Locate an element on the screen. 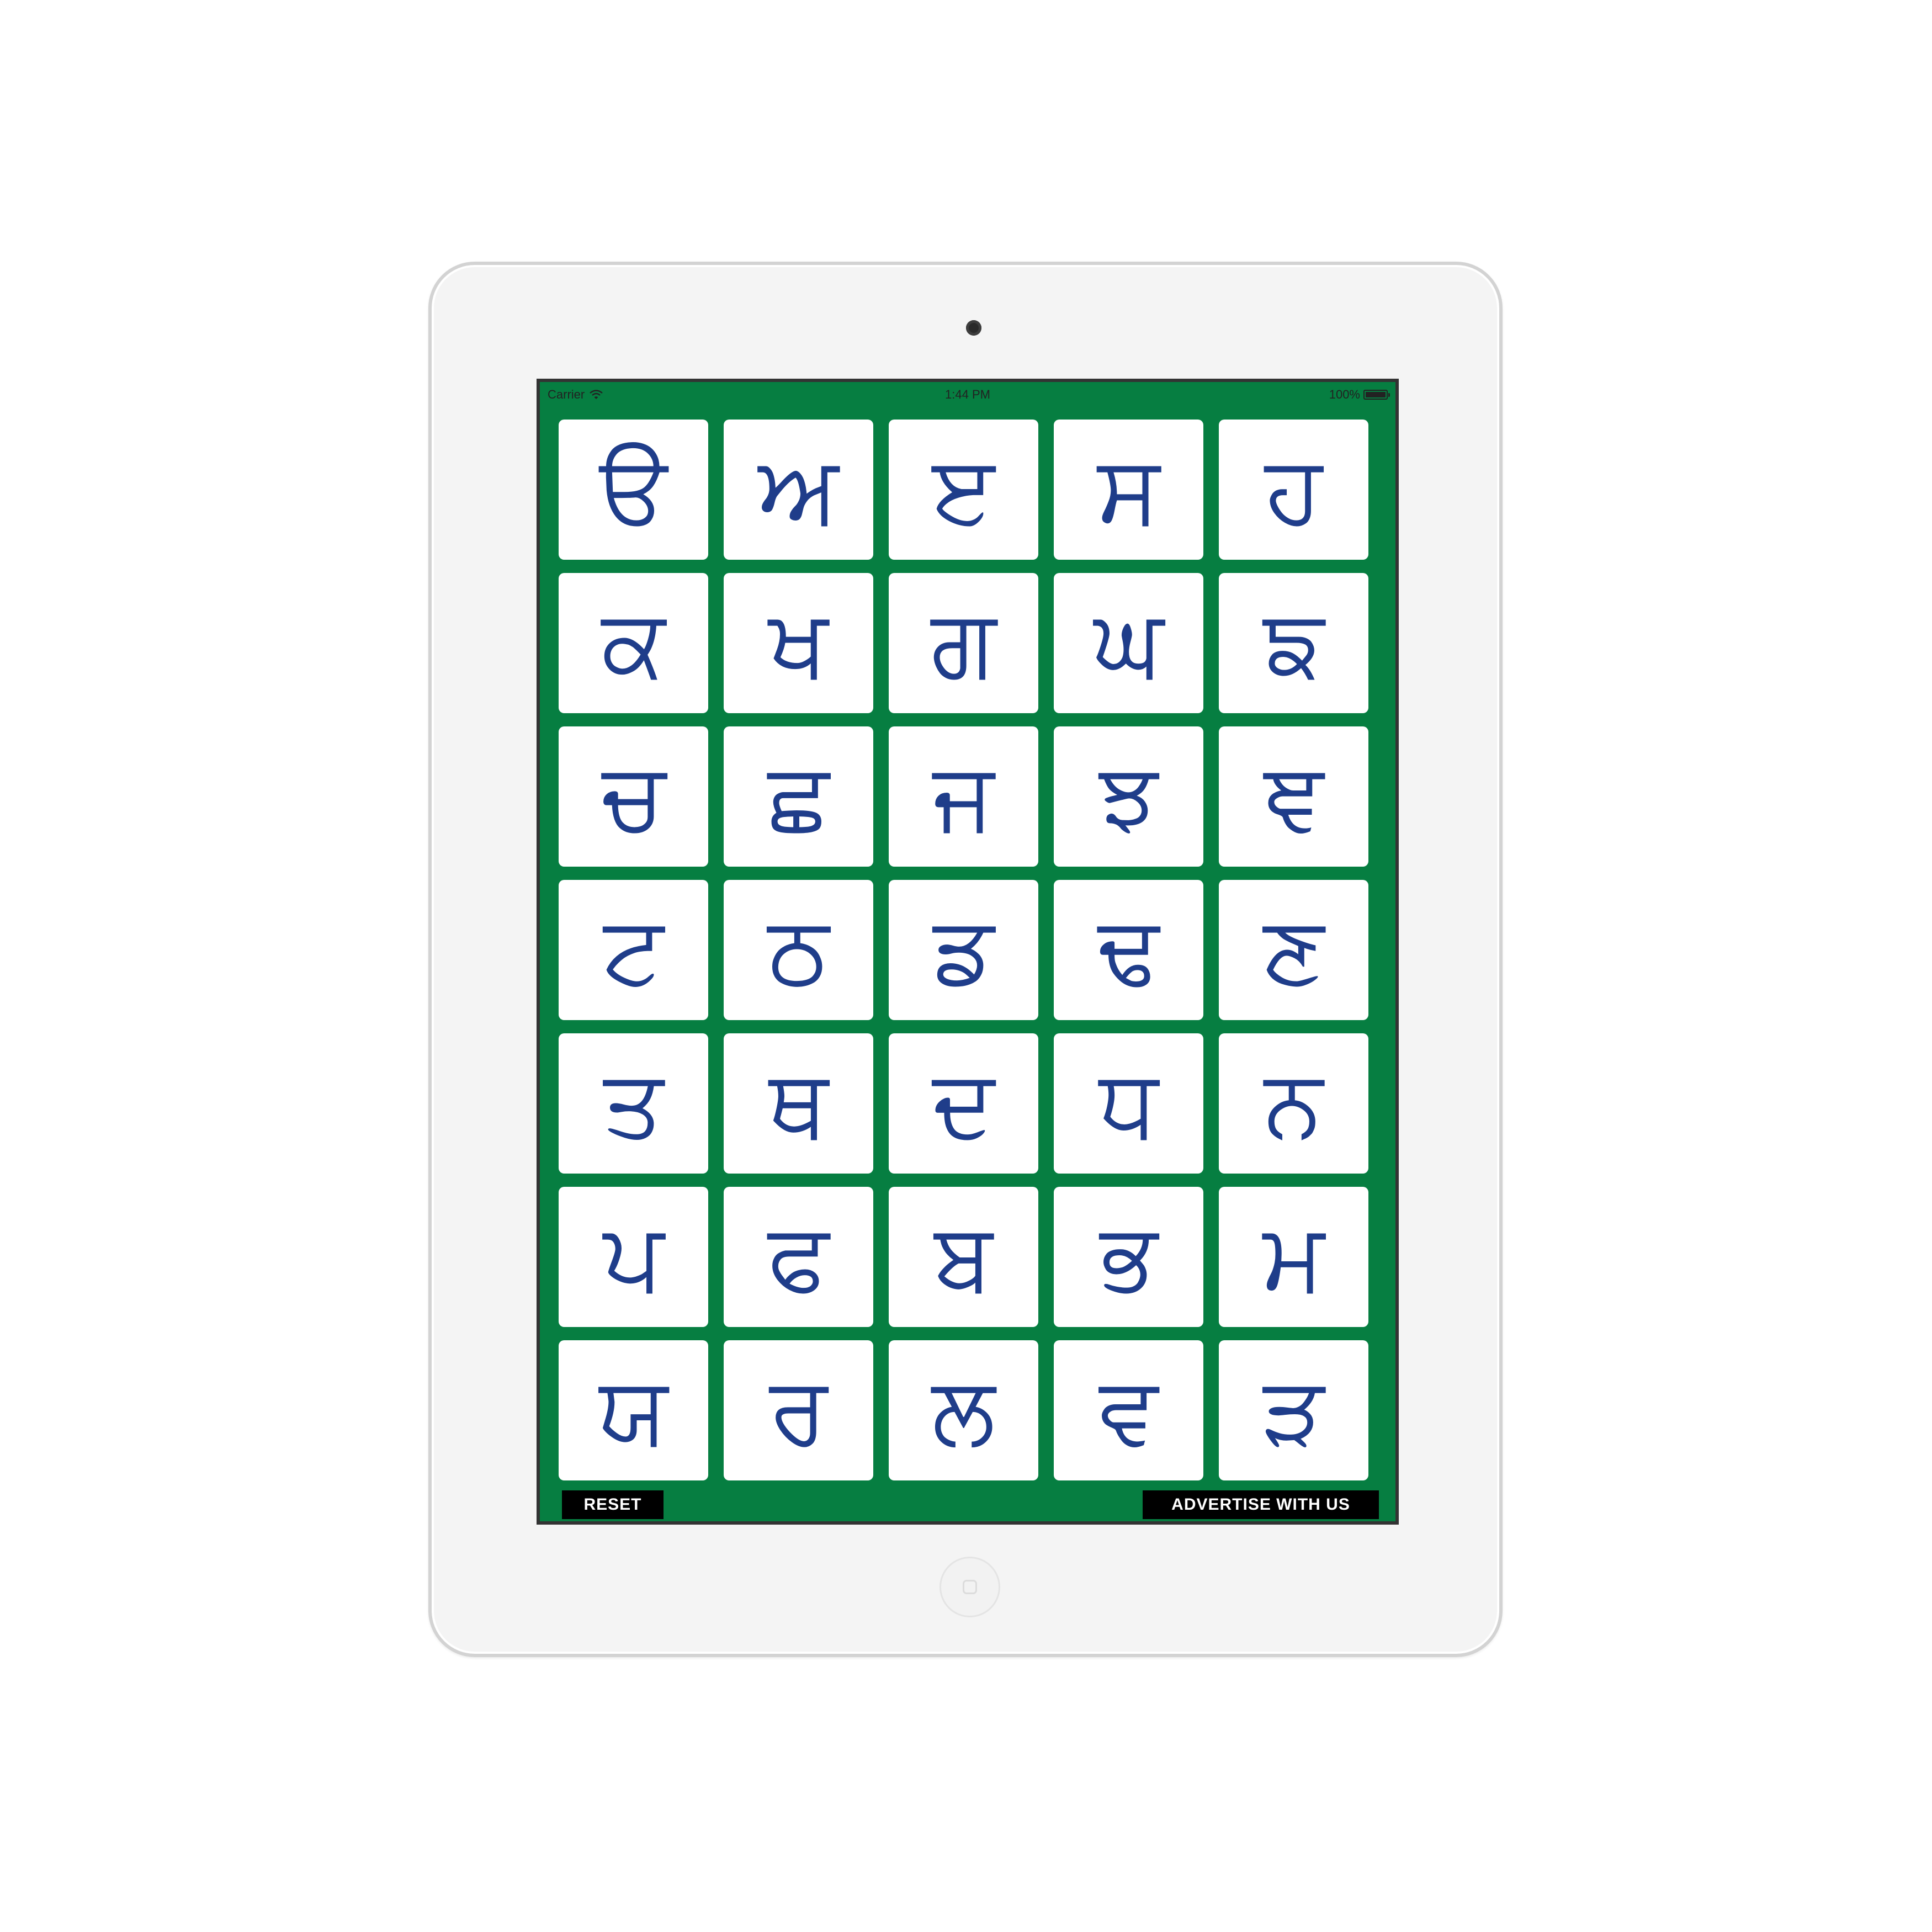  battery-icon is located at coordinates (1376, 395).